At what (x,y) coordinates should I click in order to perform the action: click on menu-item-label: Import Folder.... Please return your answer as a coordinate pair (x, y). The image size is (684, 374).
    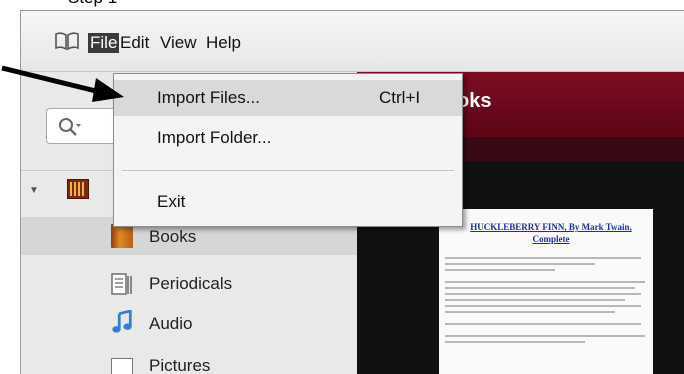
    Looking at the image, I should click on (214, 137).